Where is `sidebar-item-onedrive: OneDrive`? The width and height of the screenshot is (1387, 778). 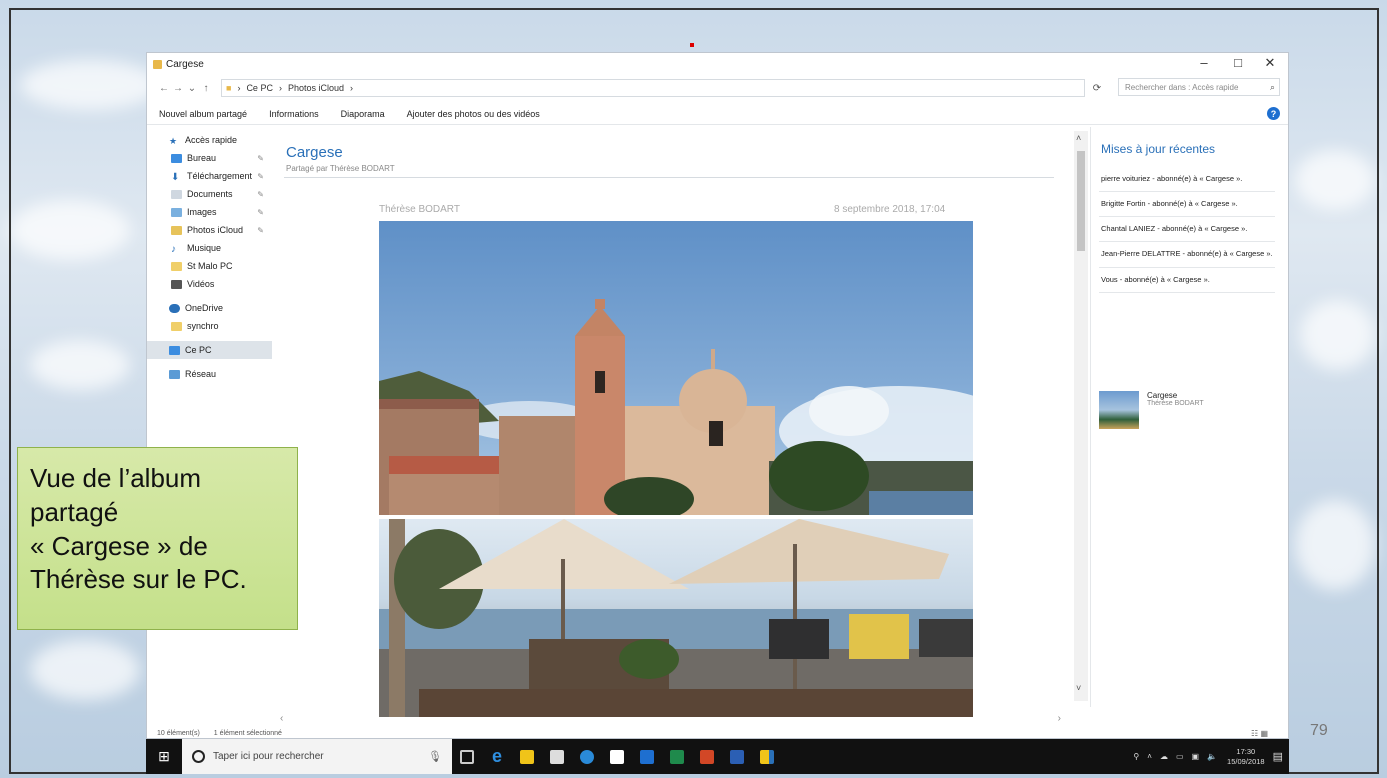 sidebar-item-onedrive: OneDrive is located at coordinates (209, 308).